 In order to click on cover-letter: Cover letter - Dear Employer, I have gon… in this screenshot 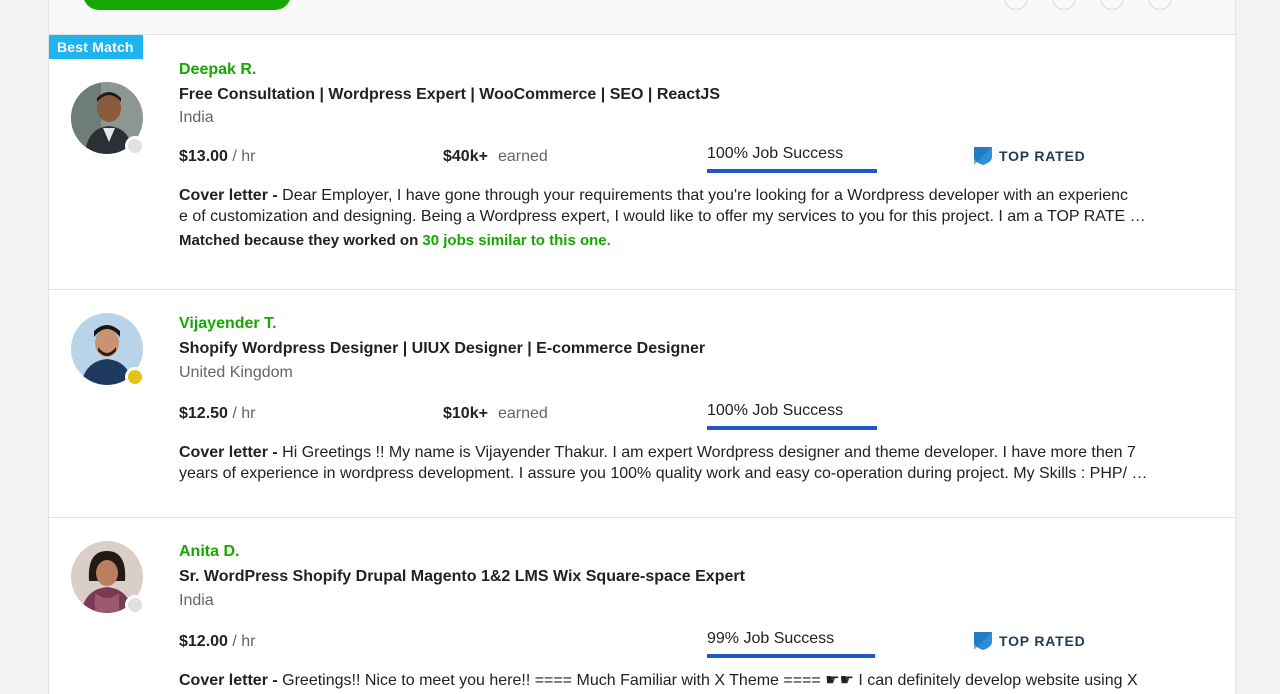, I will do `click(684, 206)`.